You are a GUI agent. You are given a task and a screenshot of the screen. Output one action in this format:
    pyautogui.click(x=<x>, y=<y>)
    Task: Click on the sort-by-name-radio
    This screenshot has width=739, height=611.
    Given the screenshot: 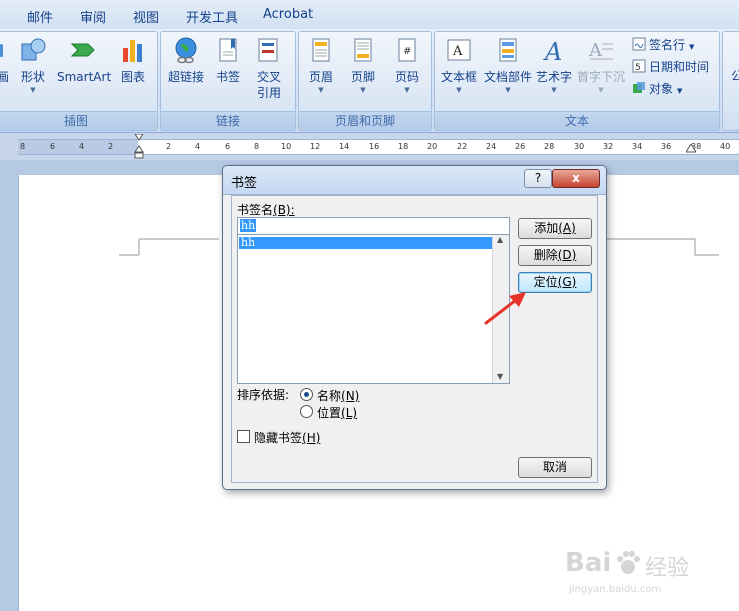 What is the action you would take?
    pyautogui.click(x=306, y=394)
    